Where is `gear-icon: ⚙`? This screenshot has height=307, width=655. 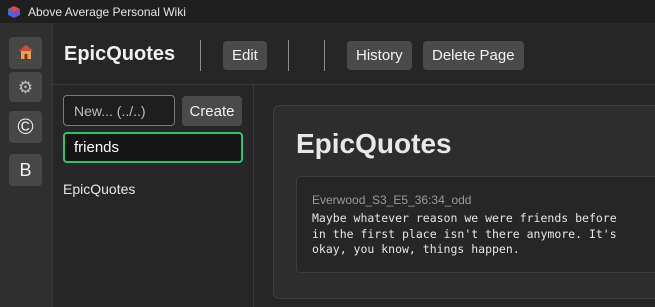 gear-icon: ⚙ is located at coordinates (25, 87).